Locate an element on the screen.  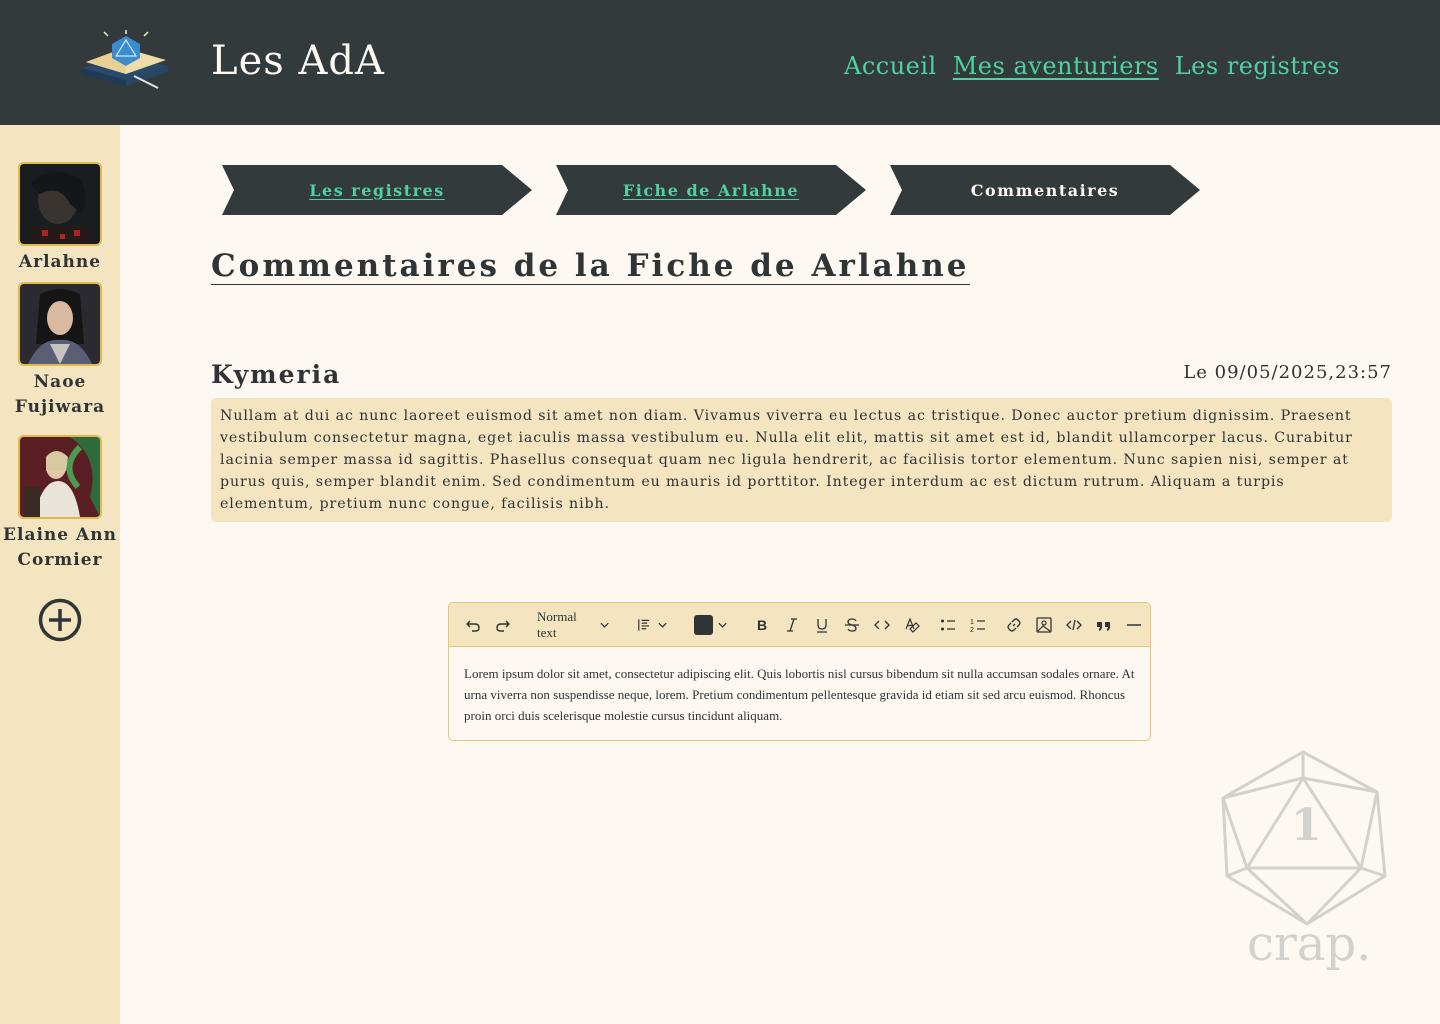
italic-button is located at coordinates (792, 625).